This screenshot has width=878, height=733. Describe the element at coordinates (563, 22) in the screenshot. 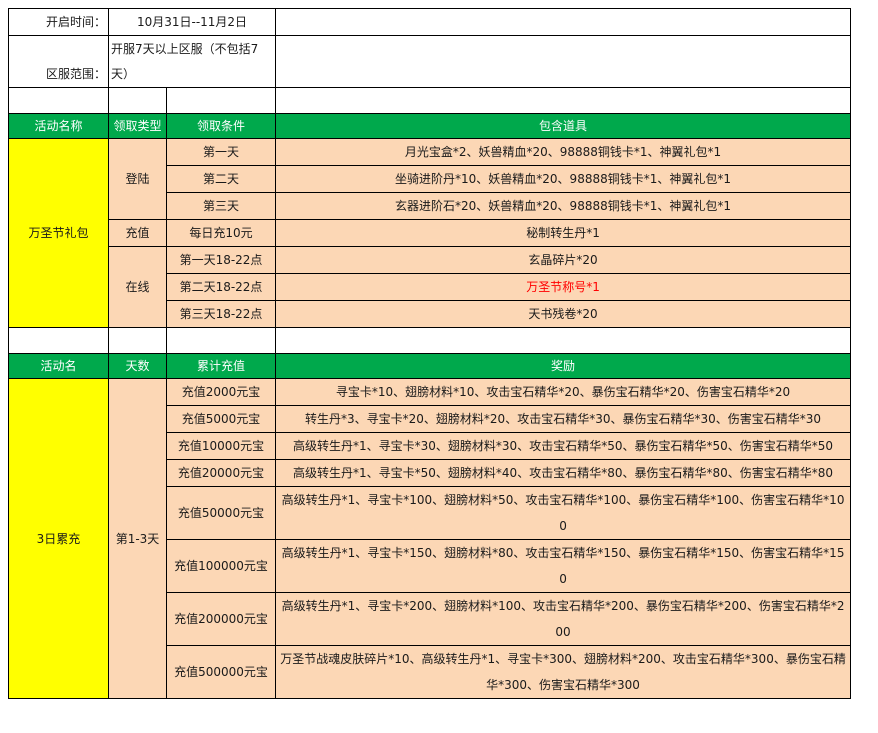

I see `open-time-empty` at that location.